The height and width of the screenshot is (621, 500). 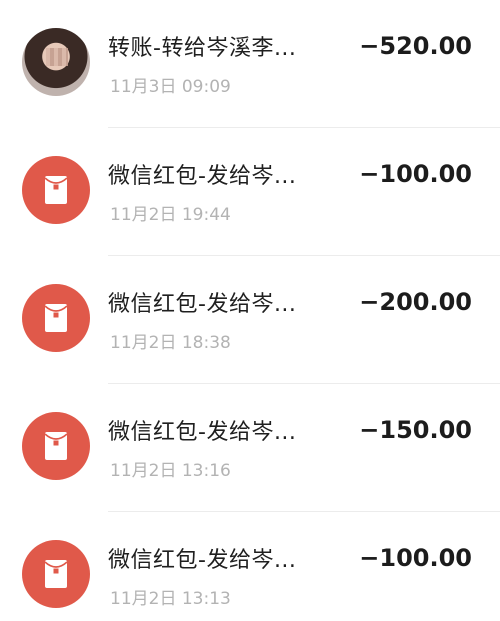 I want to click on transaction-amount: −150.00, so click(x=415, y=430).